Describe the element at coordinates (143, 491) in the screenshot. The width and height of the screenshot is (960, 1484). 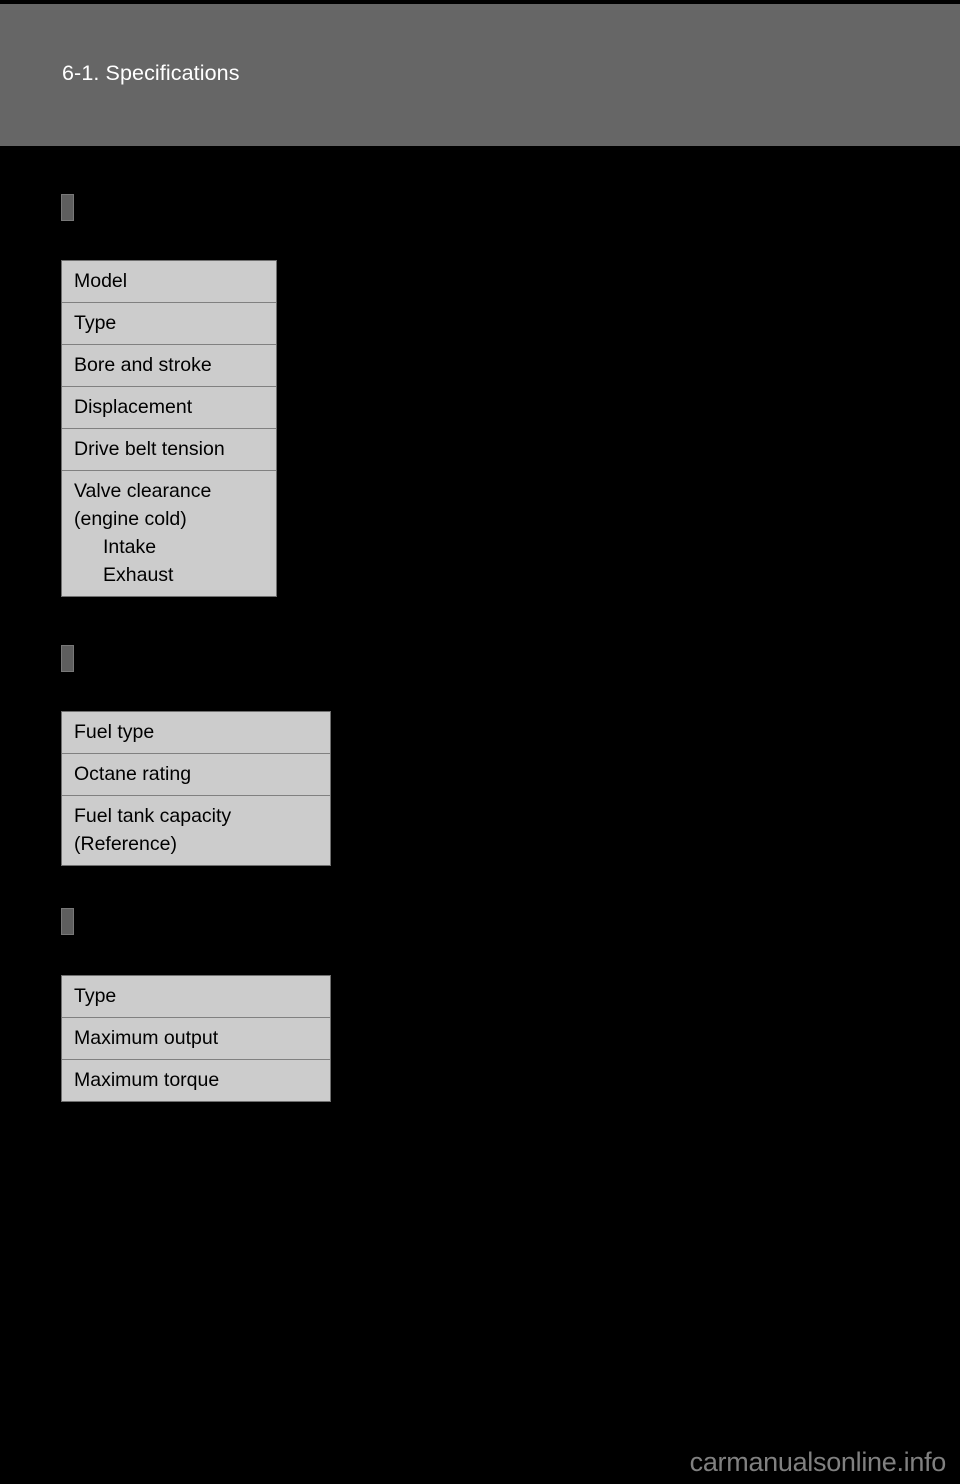
I see `spec-label: Valve clearance` at that location.